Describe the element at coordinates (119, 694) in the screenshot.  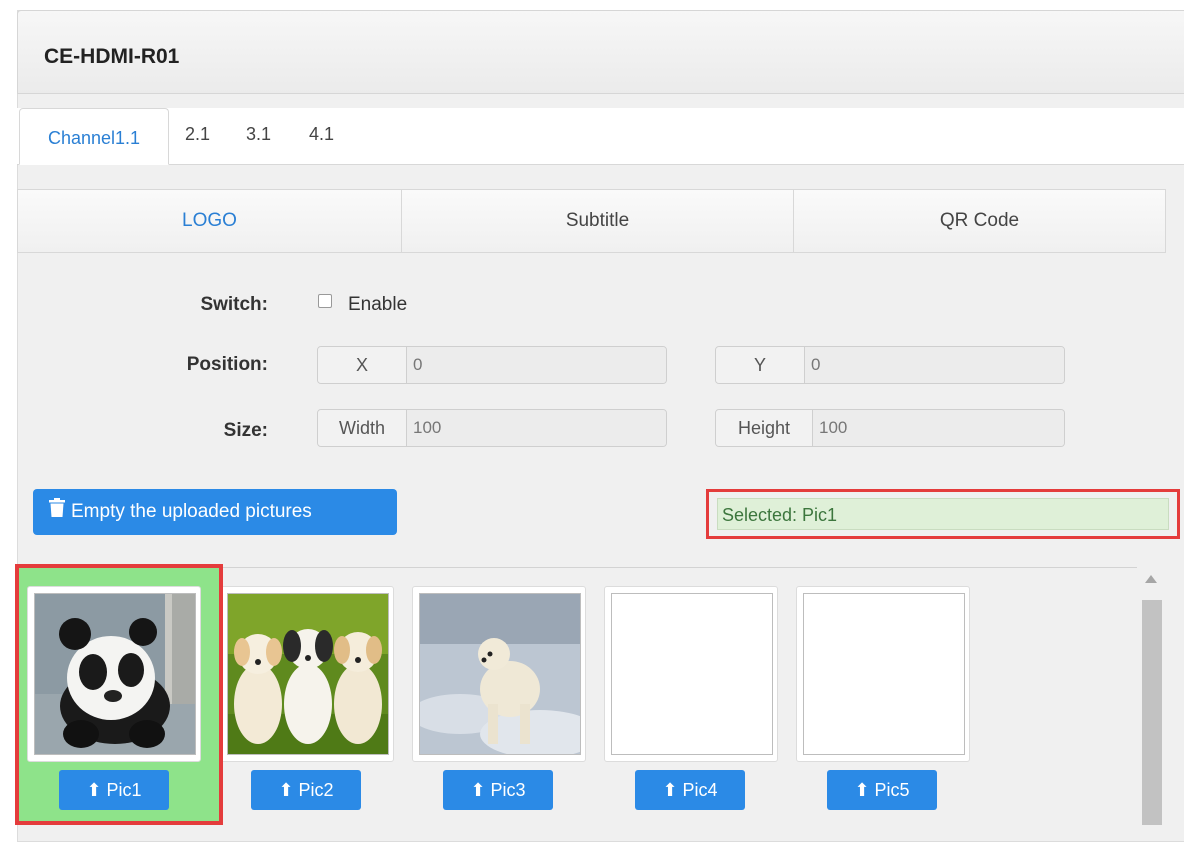
I see `selected-card-highlight` at that location.